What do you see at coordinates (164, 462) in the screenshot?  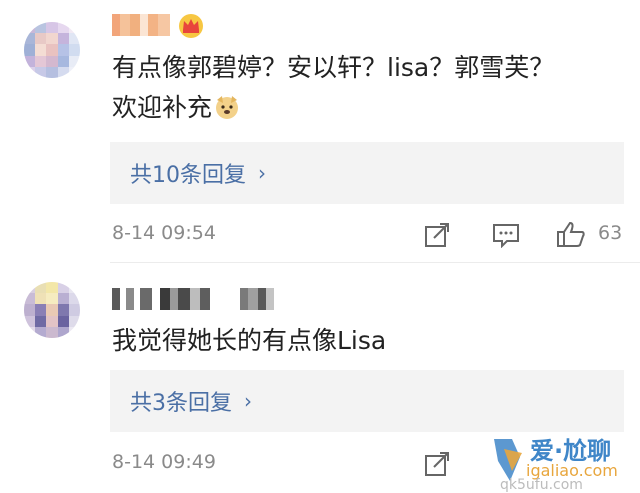 I see `timestamp: 8-14 09:49` at bounding box center [164, 462].